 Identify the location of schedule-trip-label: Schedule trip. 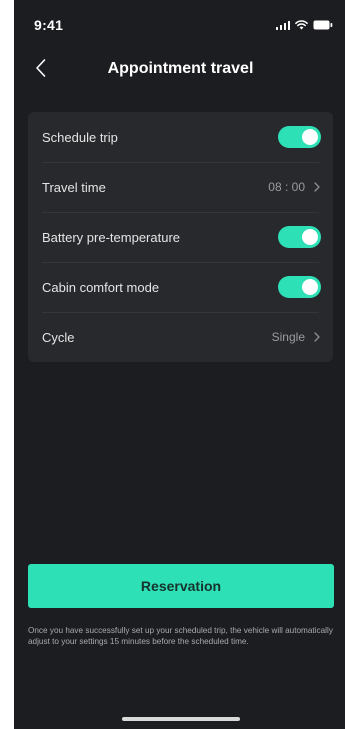
(80, 137).